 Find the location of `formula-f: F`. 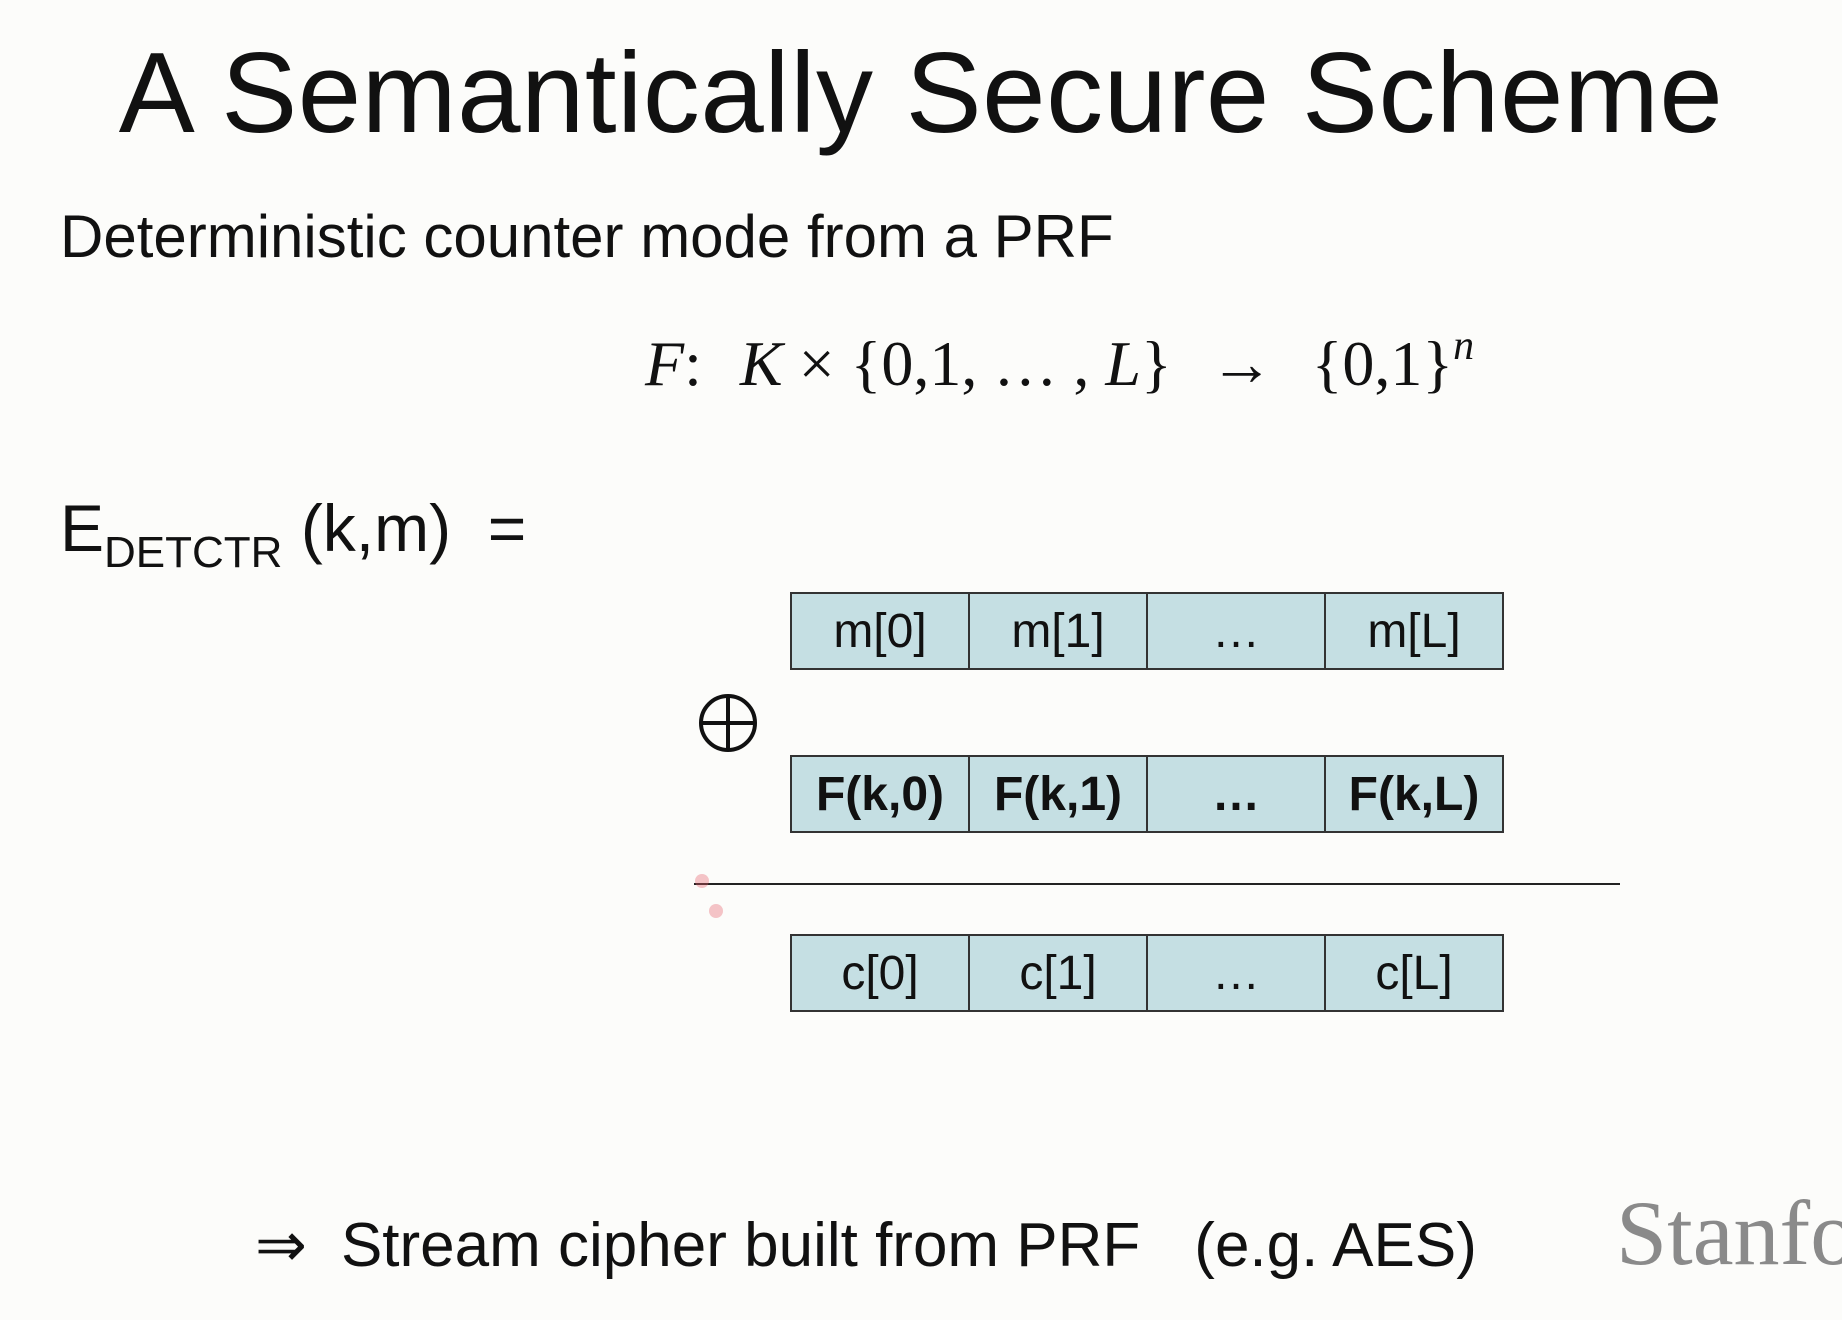

formula-f: F is located at coordinates (665, 363).